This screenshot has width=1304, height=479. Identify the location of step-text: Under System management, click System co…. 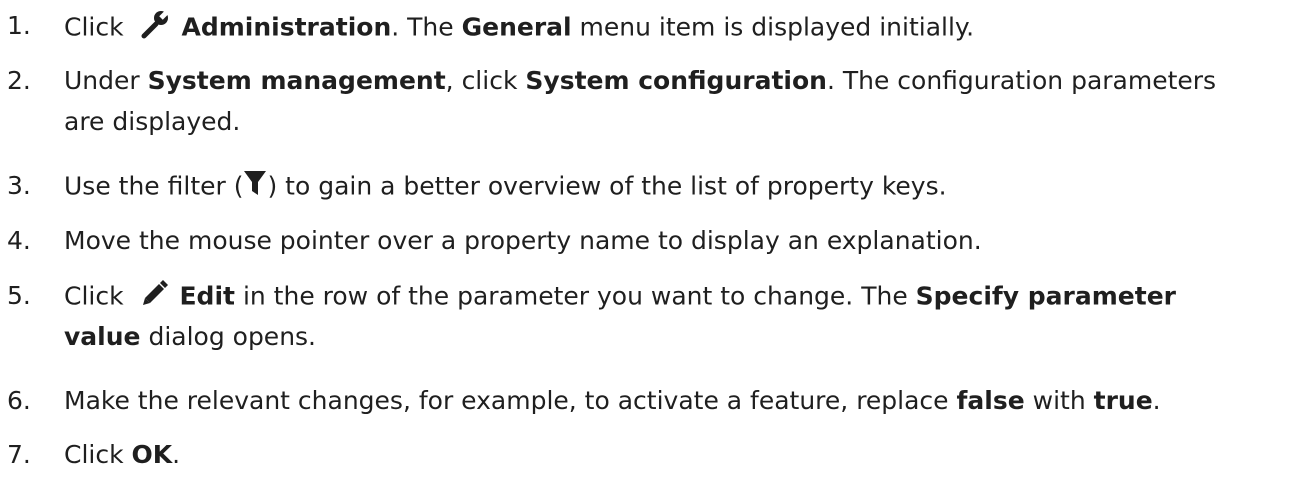
(682, 100).